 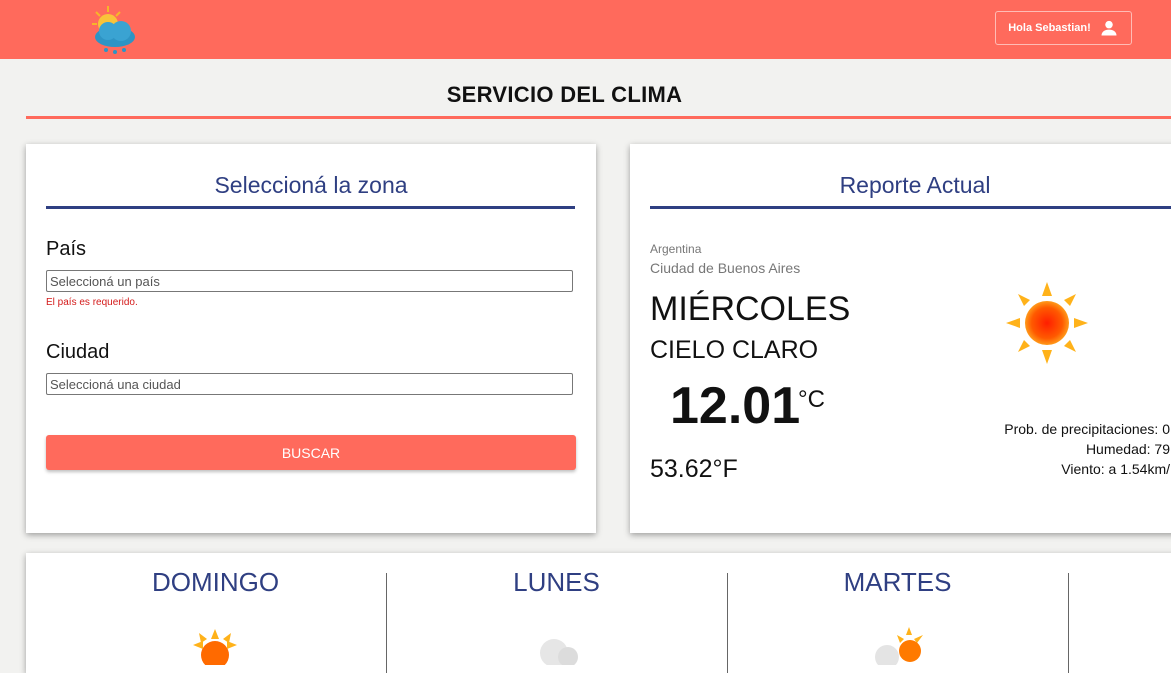 What do you see at coordinates (564, 94) in the screenshot?
I see `page-title: SERVICIO DEL CLIMA` at bounding box center [564, 94].